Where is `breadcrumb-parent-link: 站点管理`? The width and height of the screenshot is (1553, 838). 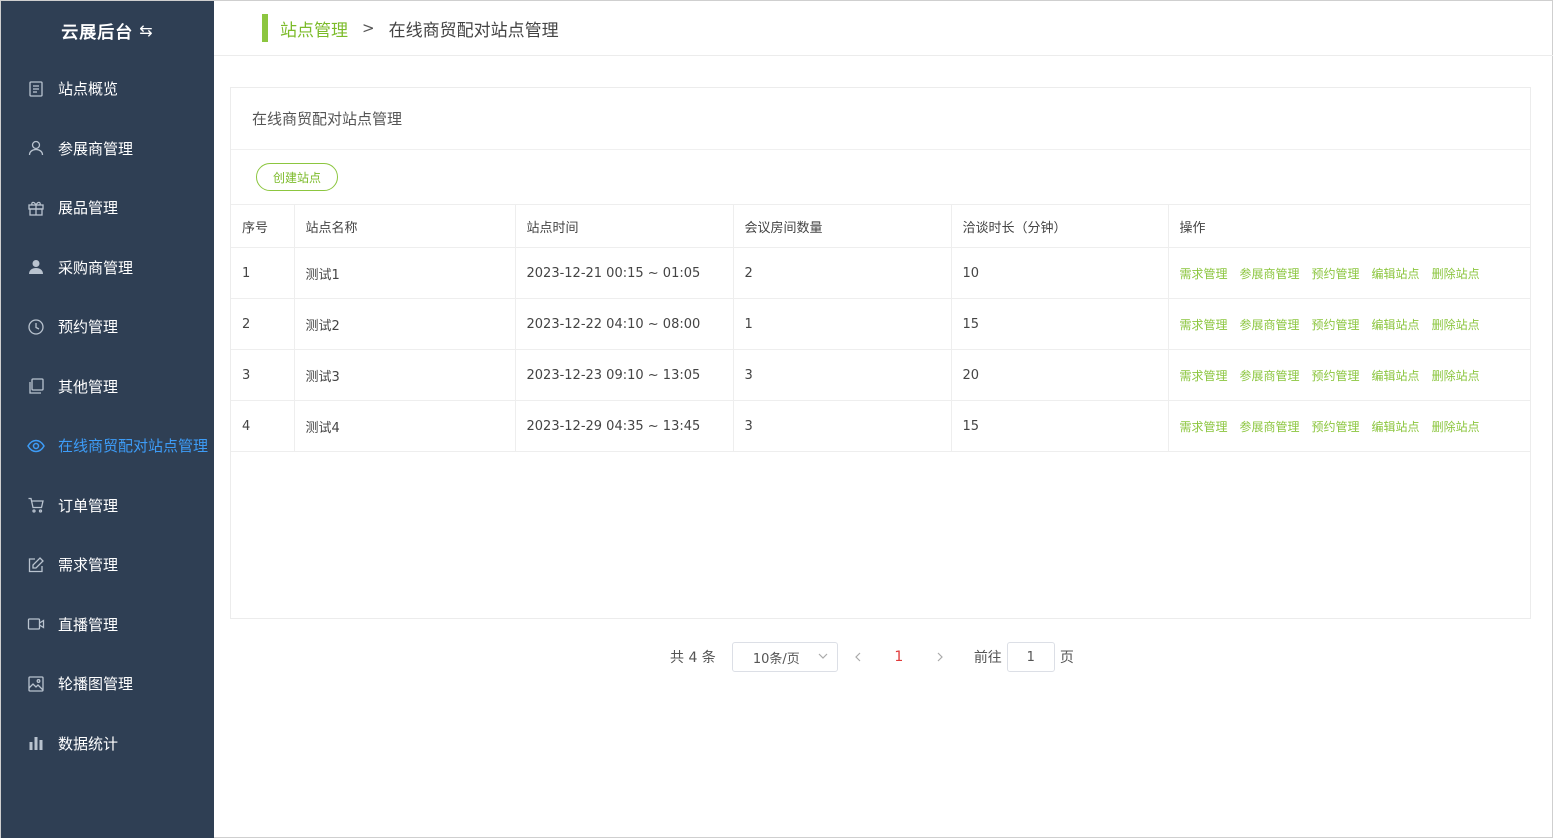 breadcrumb-parent-link: 站点管理 is located at coordinates (314, 28).